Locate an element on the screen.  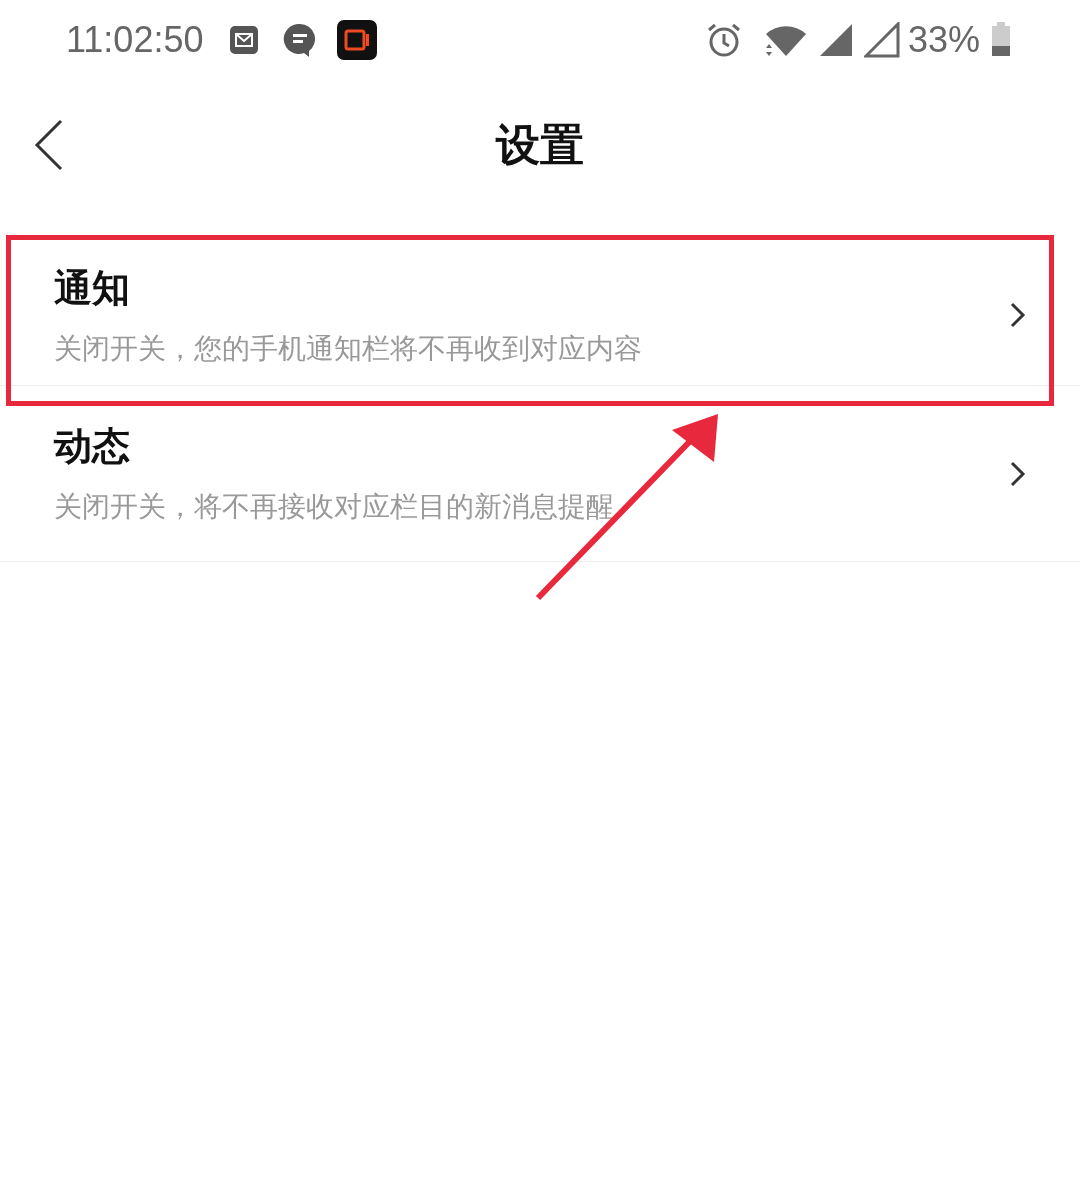
battery-icon is located at coordinates (1000, 40).